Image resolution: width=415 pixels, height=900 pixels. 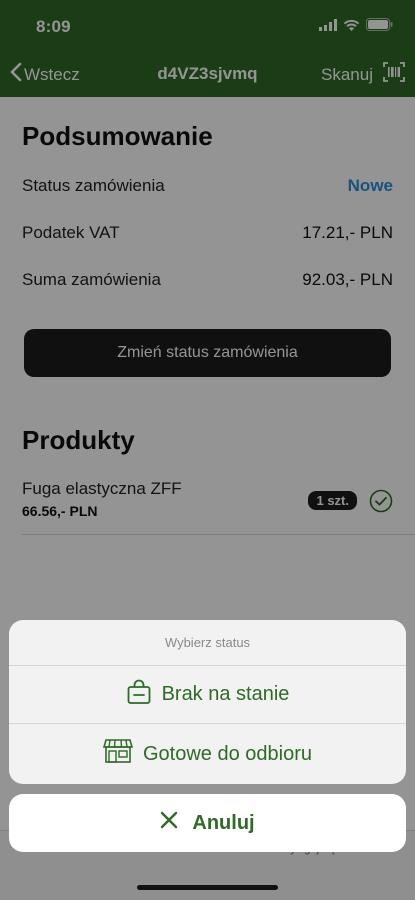 What do you see at coordinates (207, 887) in the screenshot?
I see `home-indicator` at bounding box center [207, 887].